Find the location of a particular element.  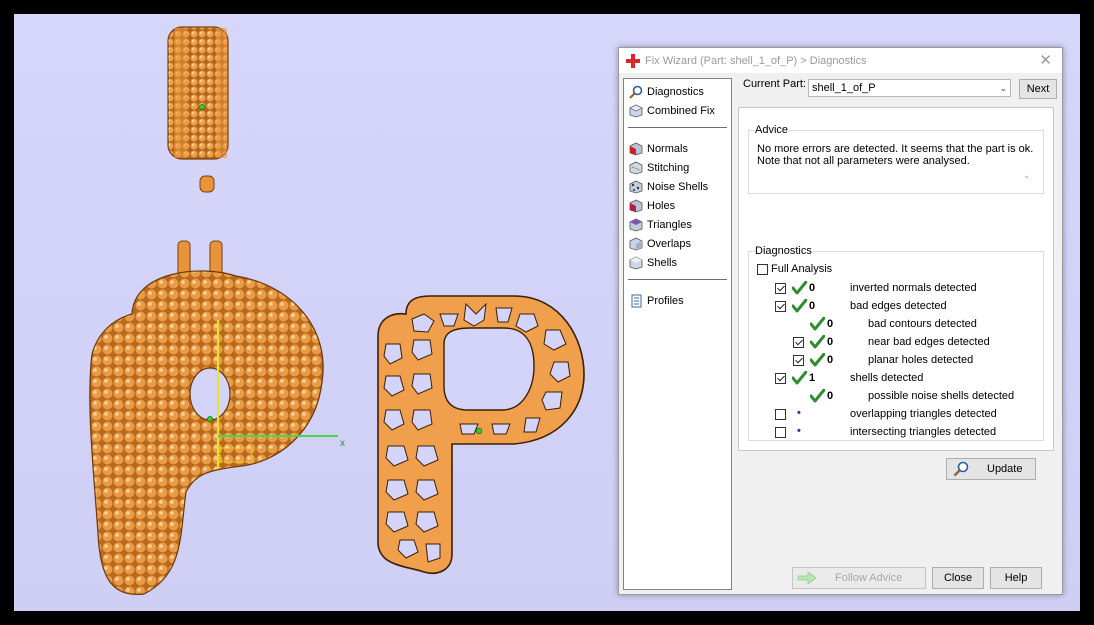

nav-item-normals: Normals is located at coordinates (658, 148).